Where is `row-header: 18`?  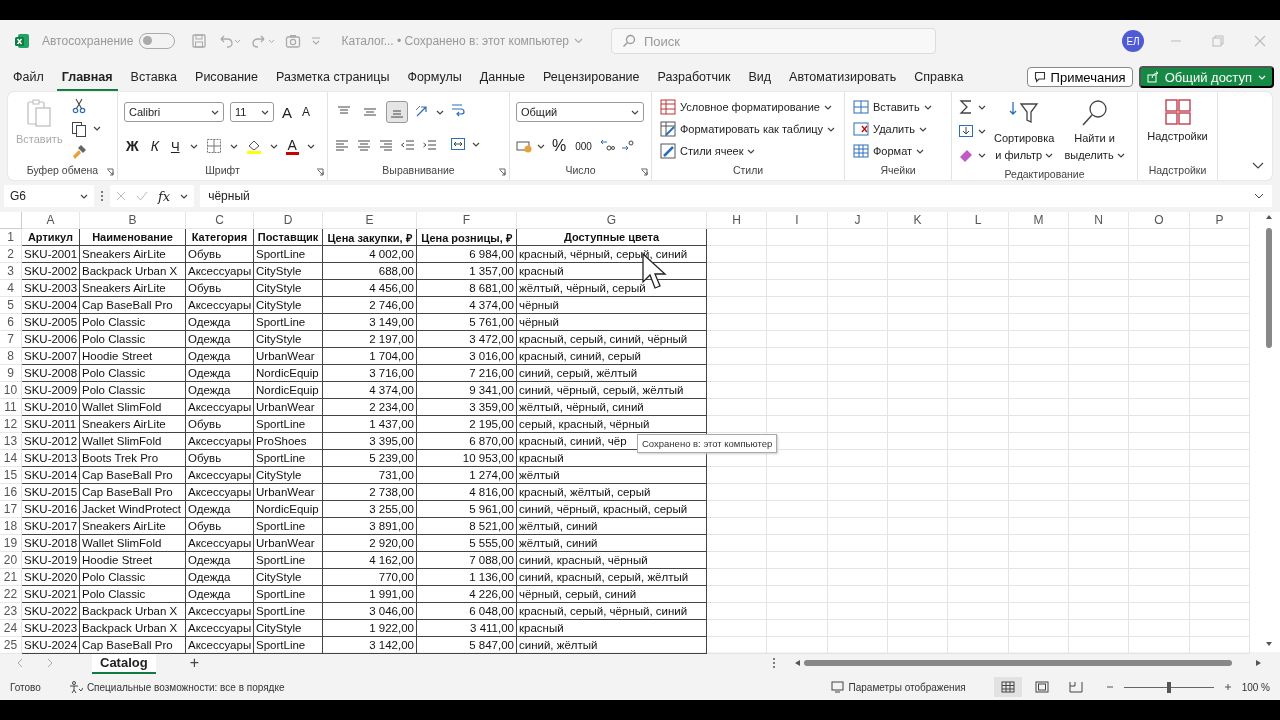 row-header: 18 is located at coordinates (11, 526).